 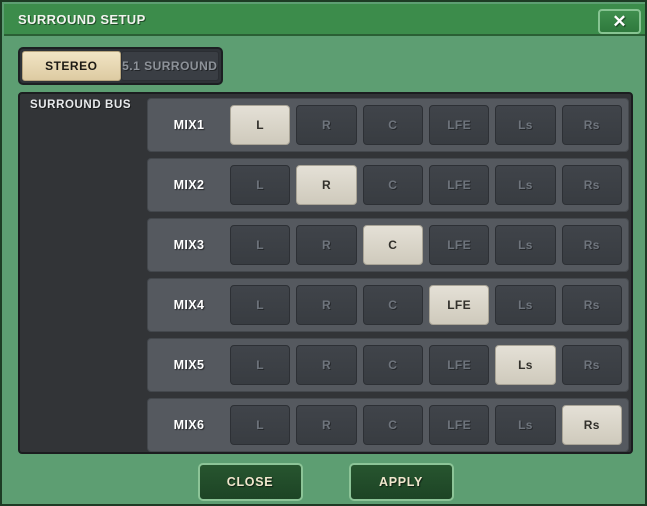 I want to click on mix-row-label: MIX6, so click(x=189, y=425).